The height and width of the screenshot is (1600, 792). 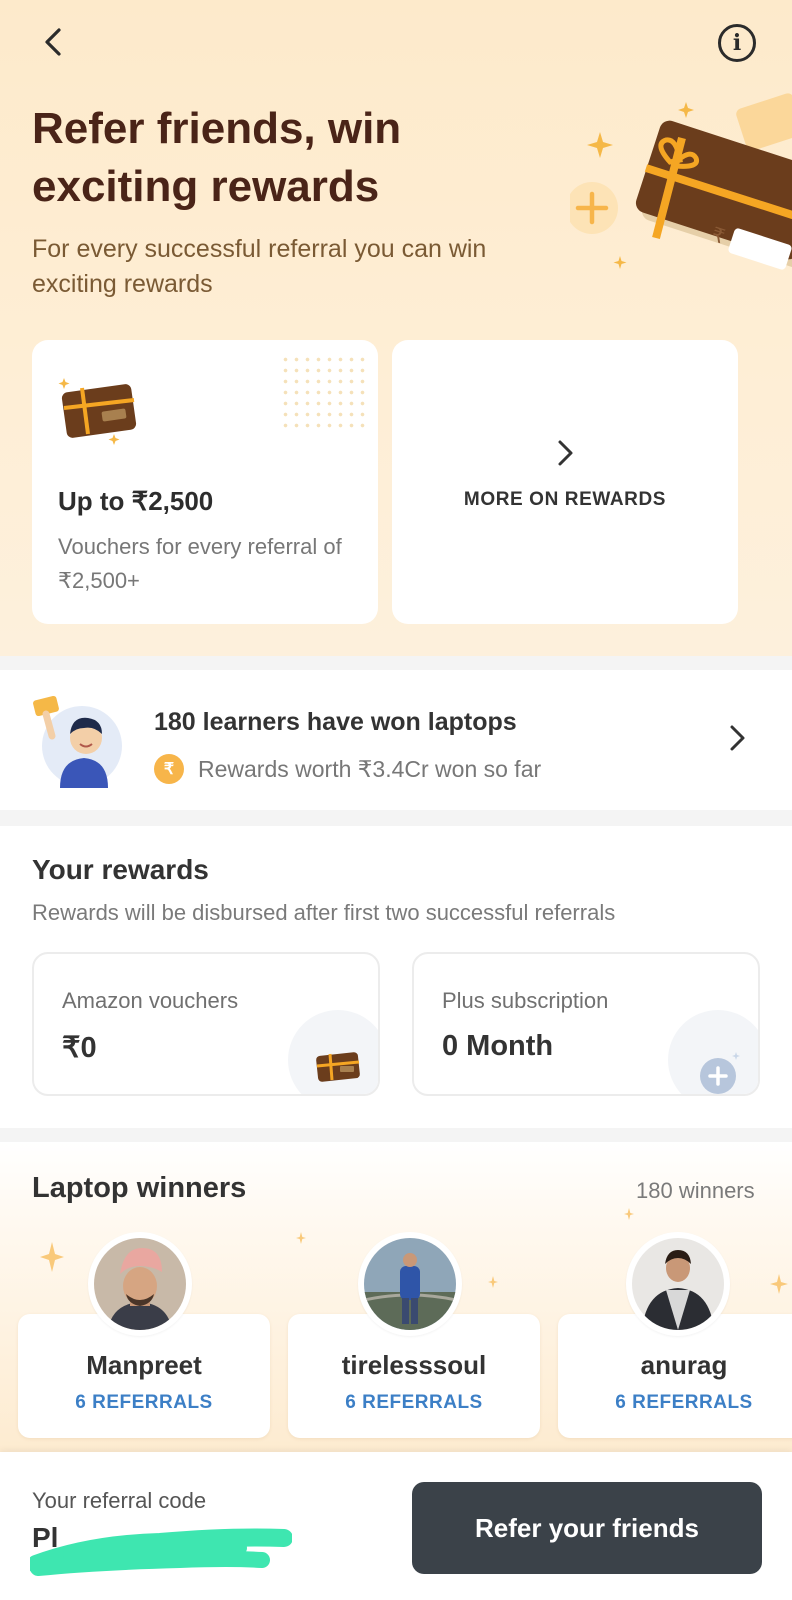 What do you see at coordinates (525, 1000) in the screenshot?
I see `plus-subscription-label: Plus subscription` at bounding box center [525, 1000].